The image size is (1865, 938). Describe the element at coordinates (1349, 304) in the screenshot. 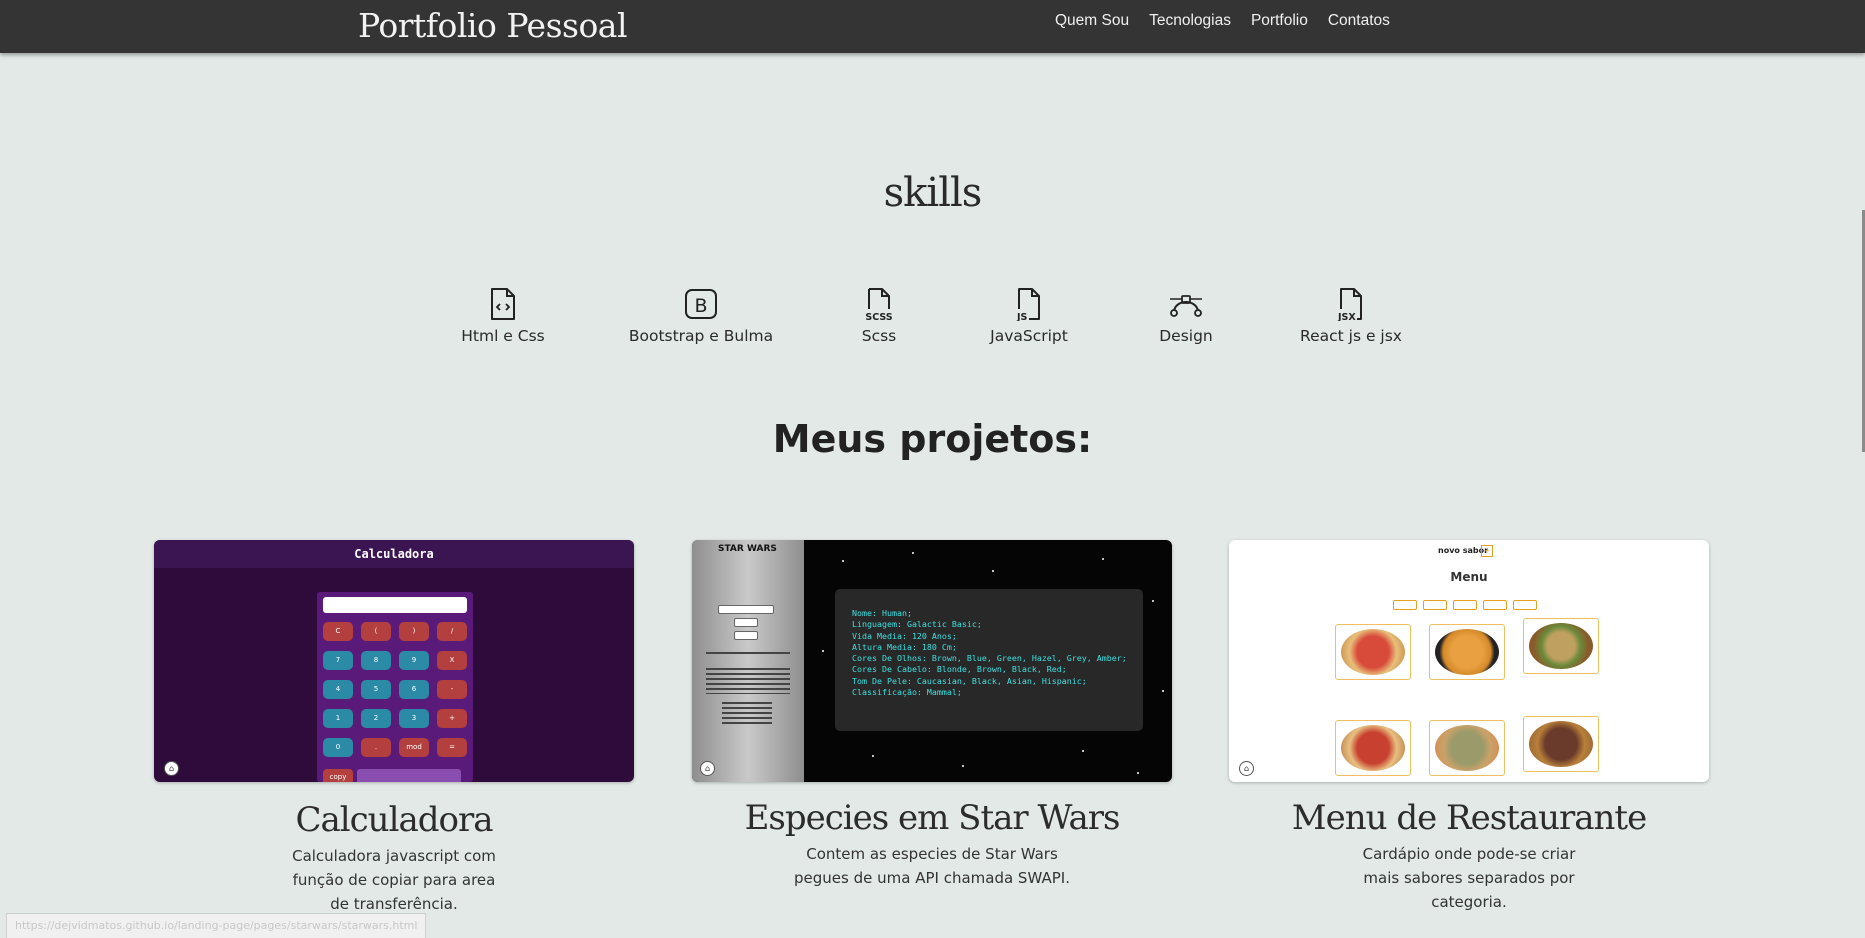

I see `file-jsx-icon: JSX` at that location.